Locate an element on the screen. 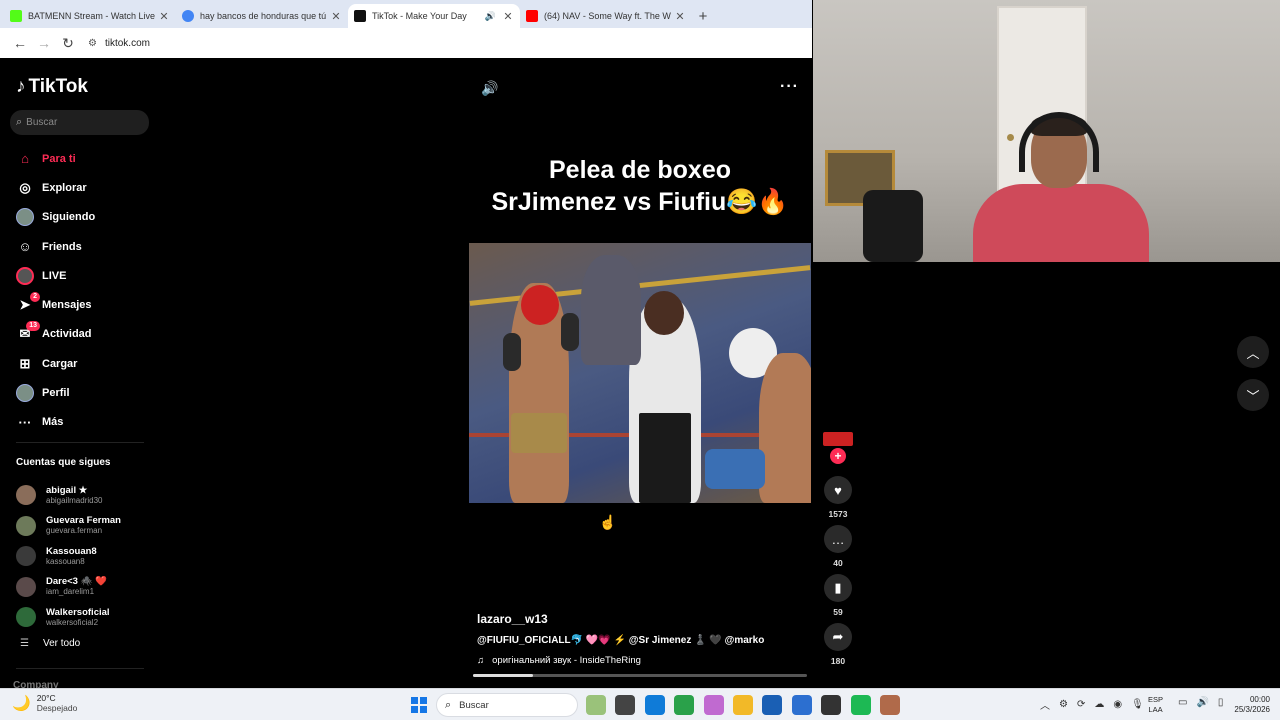 Image resolution: width=1280 pixels, height=720 pixels. forward-button: → is located at coordinates (44, 43).